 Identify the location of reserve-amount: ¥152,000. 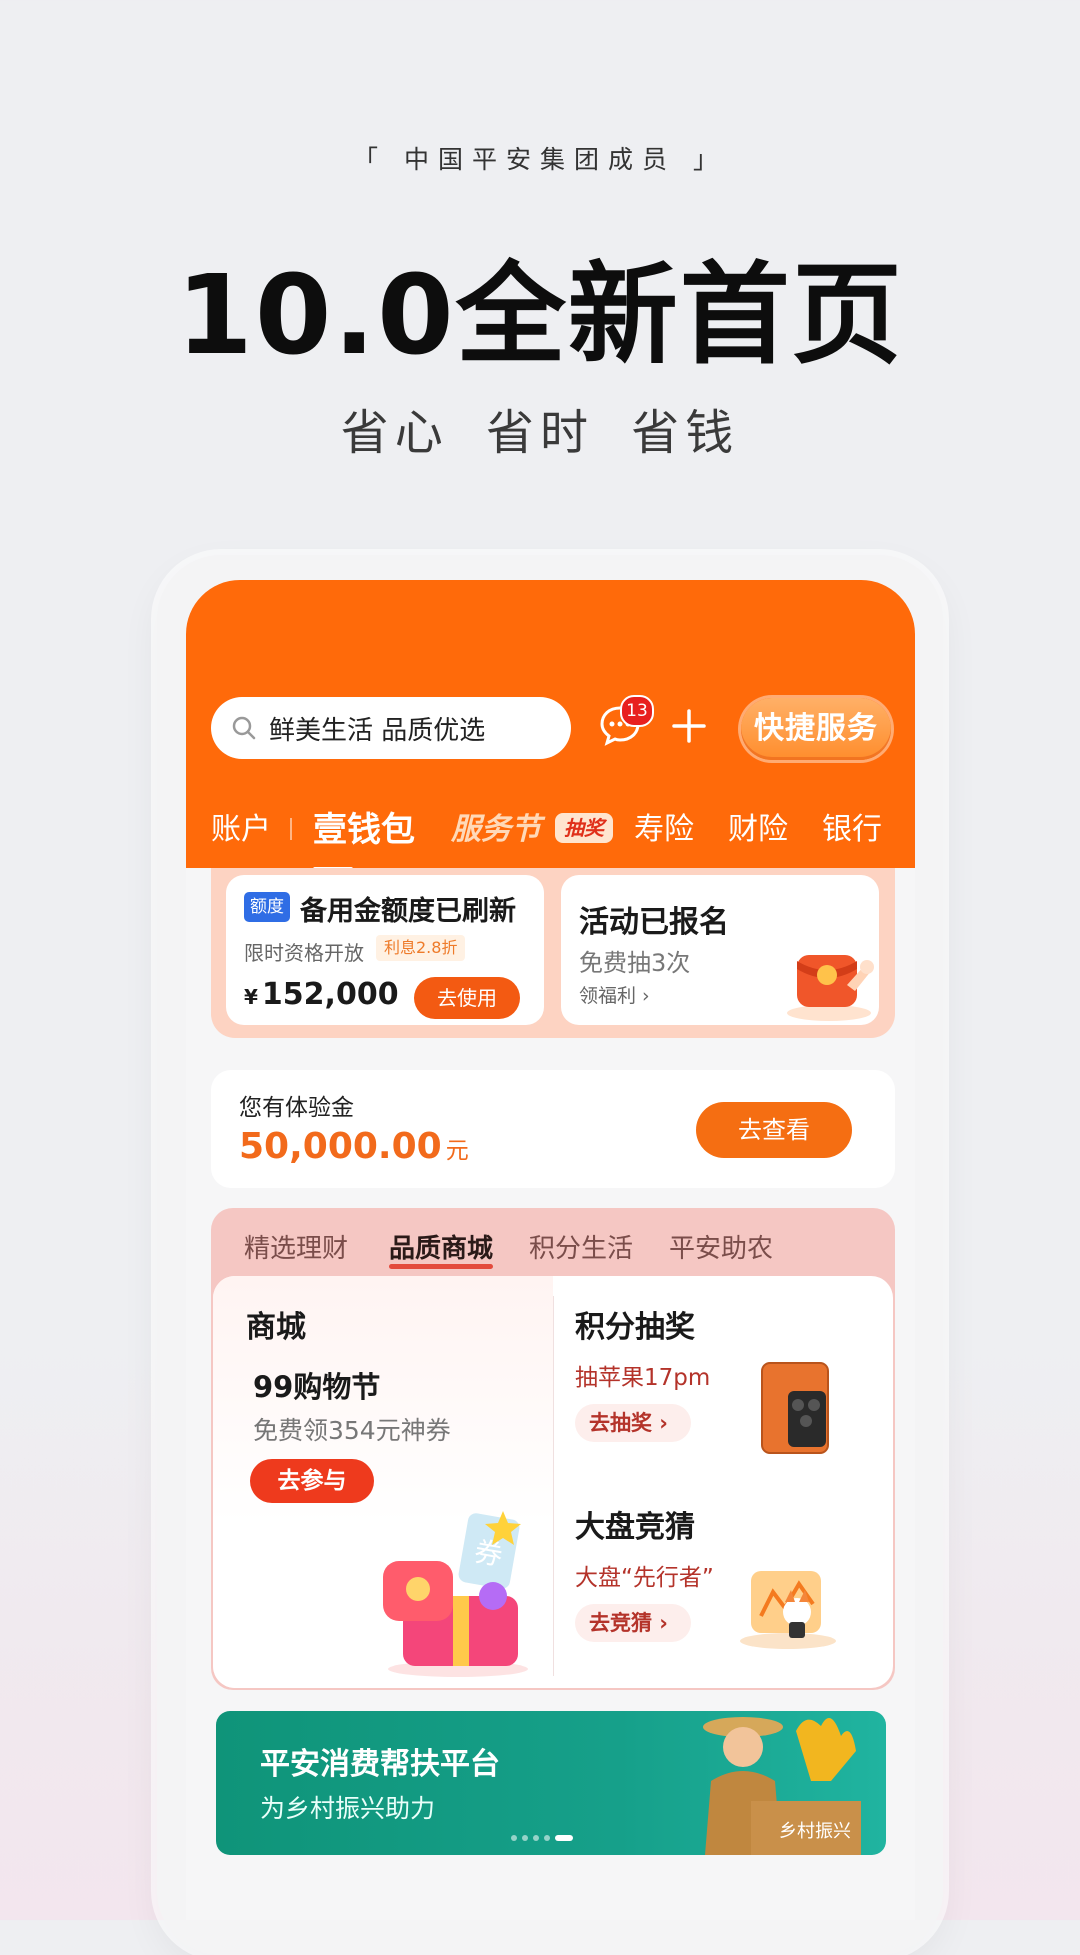
(321, 994).